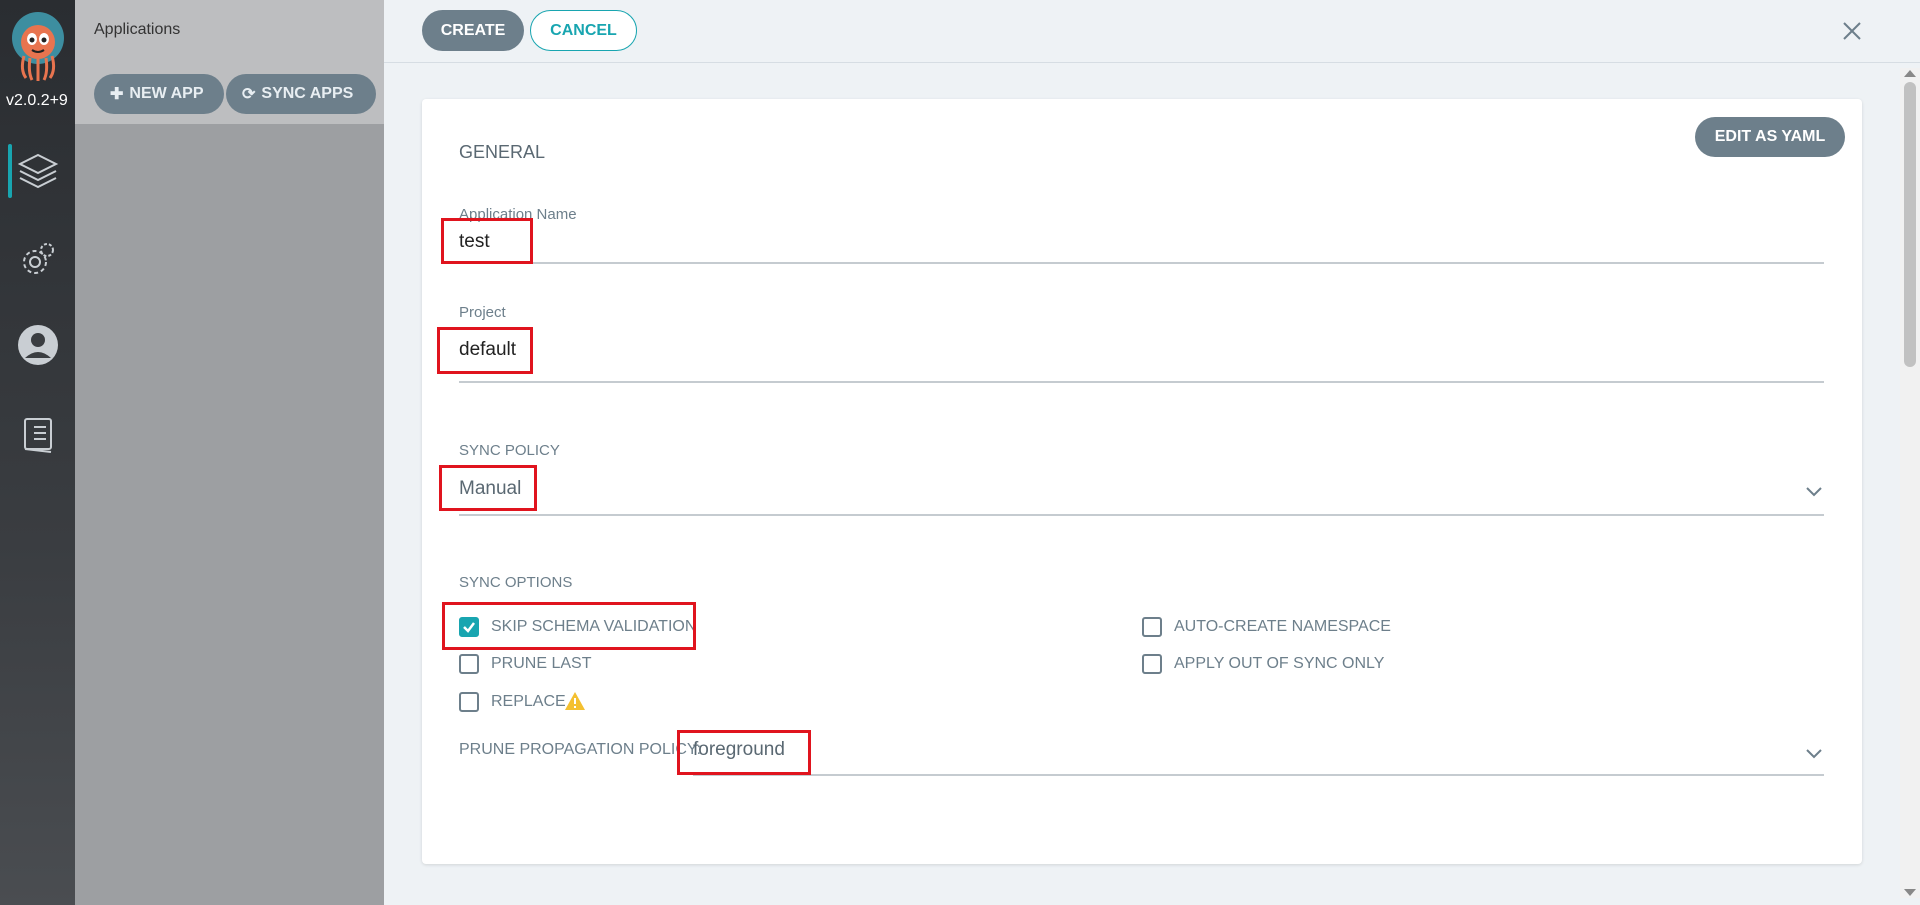 The width and height of the screenshot is (1920, 905). What do you see at coordinates (744, 752) in the screenshot?
I see `highlight-prune-propagation` at bounding box center [744, 752].